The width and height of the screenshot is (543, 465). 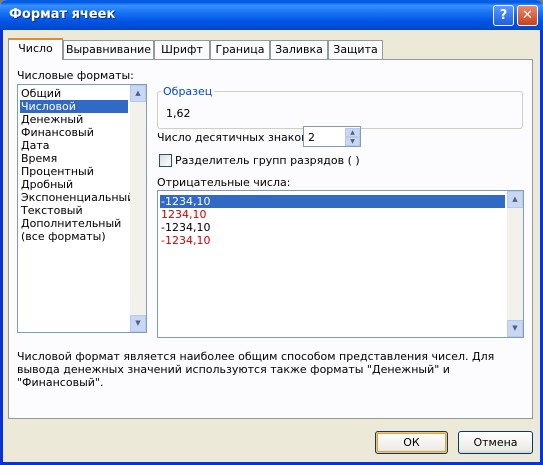 What do you see at coordinates (74, 106) in the screenshot?
I see `format-item-number: Числовой` at bounding box center [74, 106].